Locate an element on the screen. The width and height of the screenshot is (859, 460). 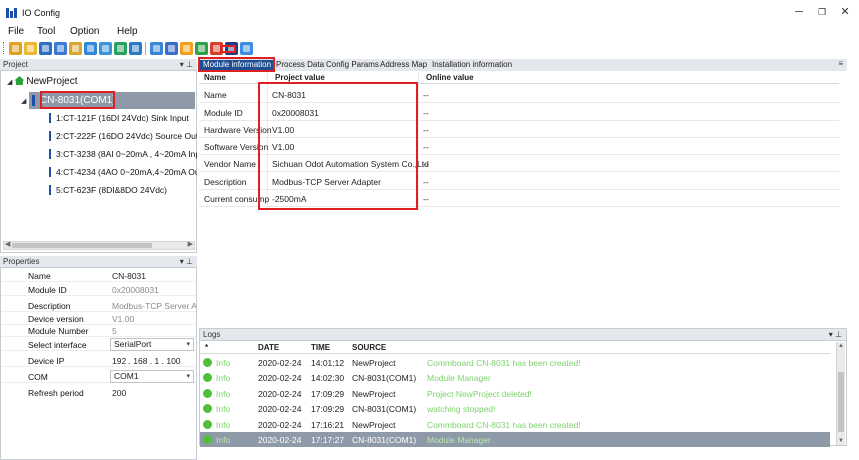
col-project-value-header: Project value is located at coordinates (300, 77).